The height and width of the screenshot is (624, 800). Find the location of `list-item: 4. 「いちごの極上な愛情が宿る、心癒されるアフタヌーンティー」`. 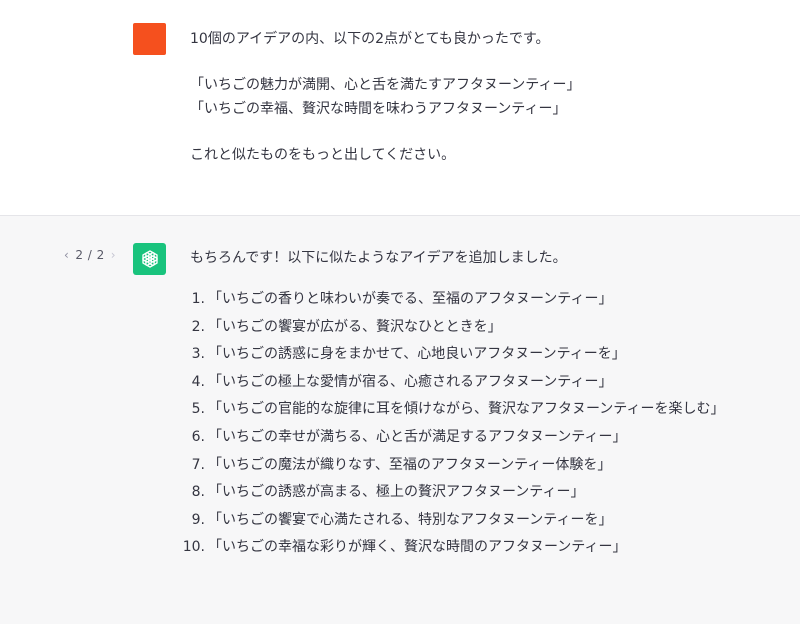

list-item: 4. 「いちごの極上な愛情が宿る、心癒されるアフタヌーンティー」 is located at coordinates (457, 383).